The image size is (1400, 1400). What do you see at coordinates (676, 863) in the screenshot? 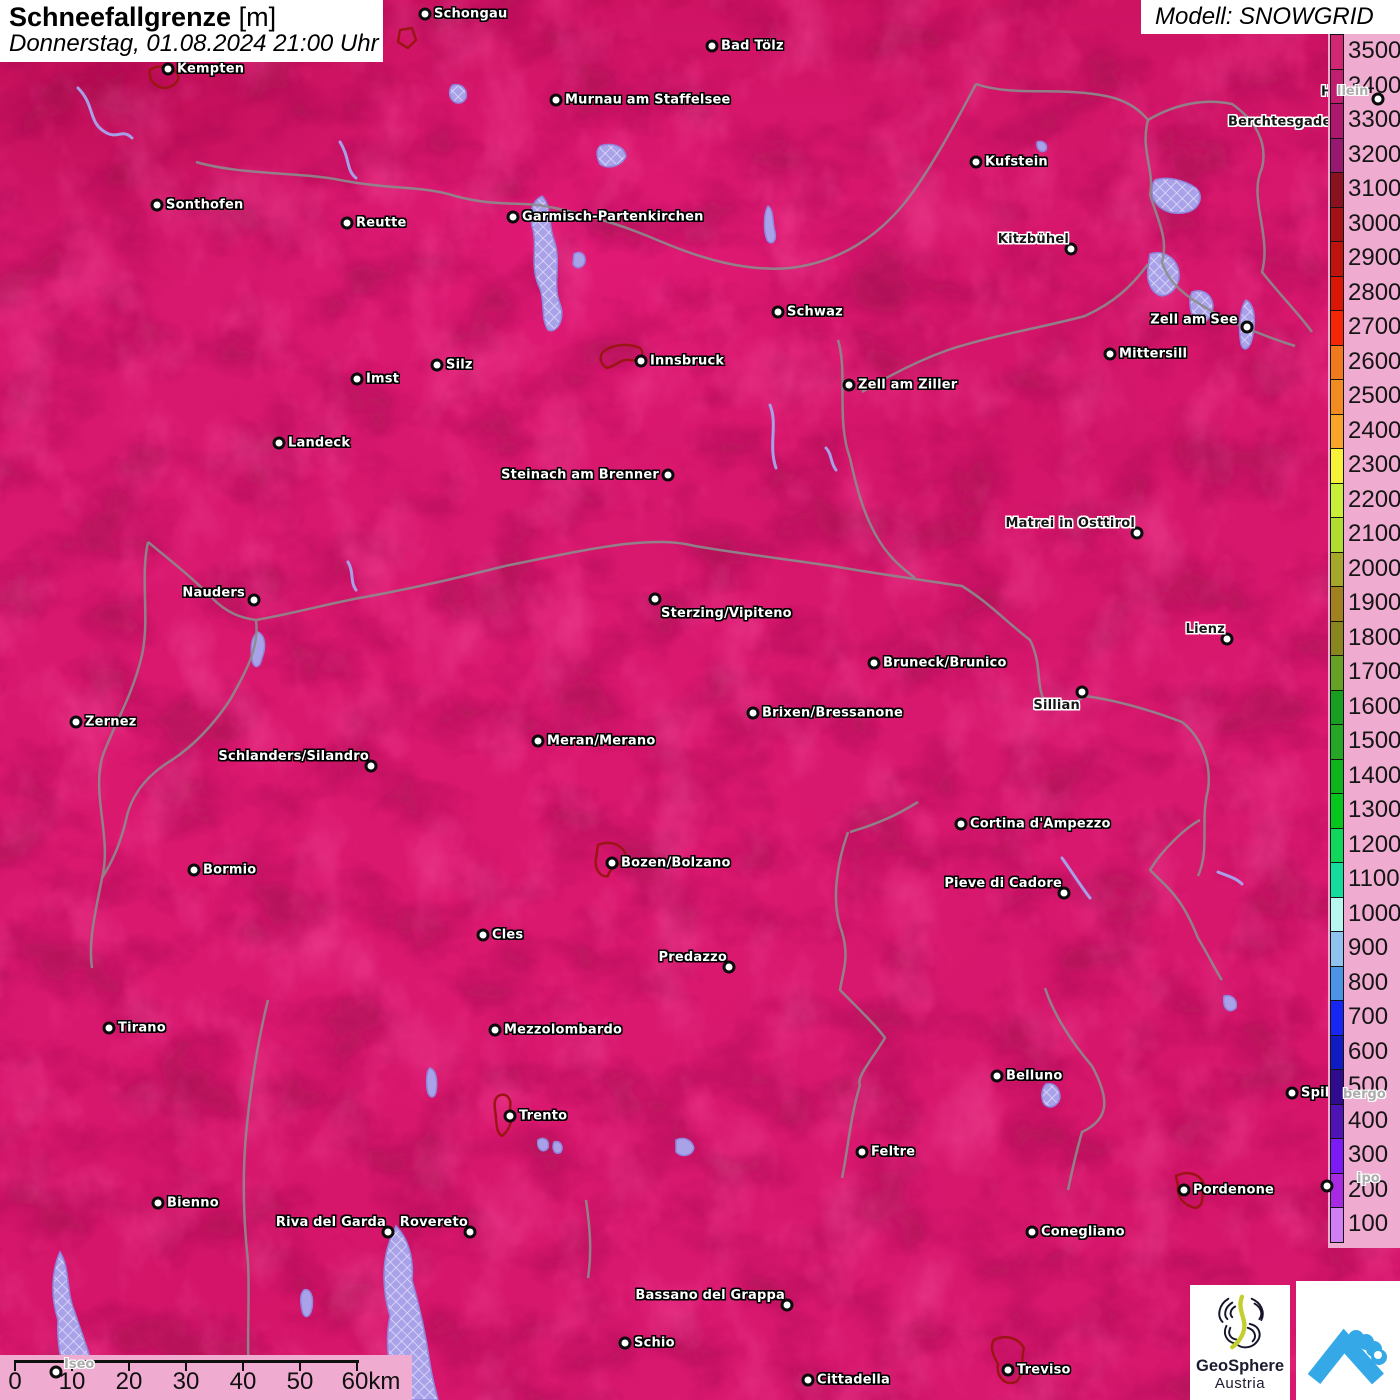
I see `city-label: Bozen/Bolzano` at bounding box center [676, 863].